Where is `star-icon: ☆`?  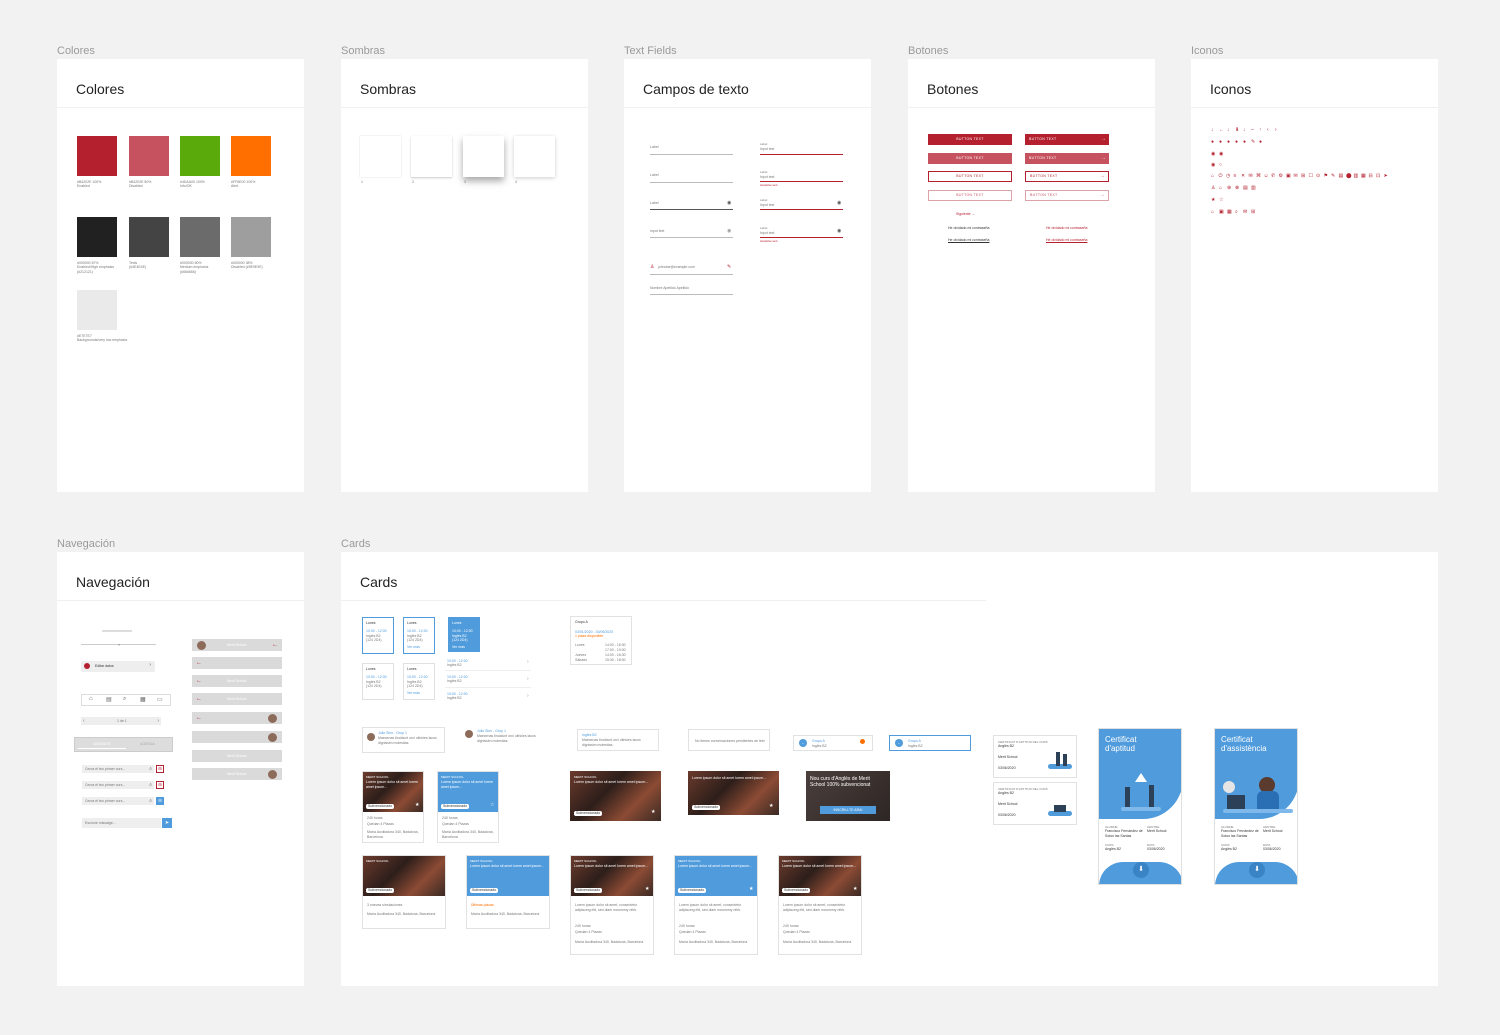 star-icon: ☆ is located at coordinates (492, 805).